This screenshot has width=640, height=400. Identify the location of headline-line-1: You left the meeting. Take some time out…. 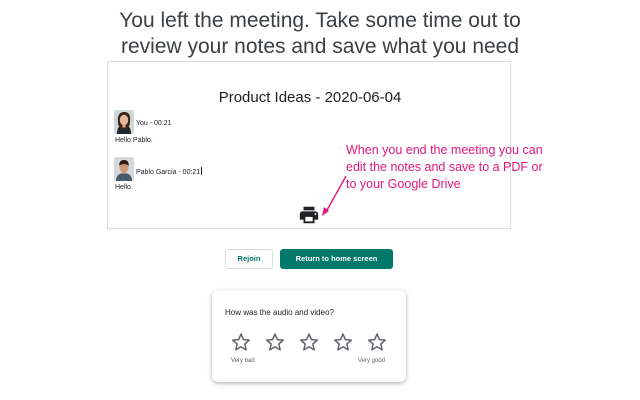
(320, 20).